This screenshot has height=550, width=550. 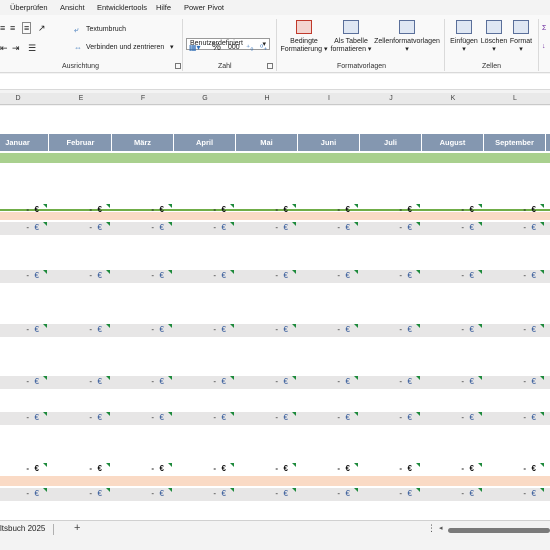 What do you see at coordinates (515, 142) in the screenshot?
I see `month-header-september: September` at bounding box center [515, 142].